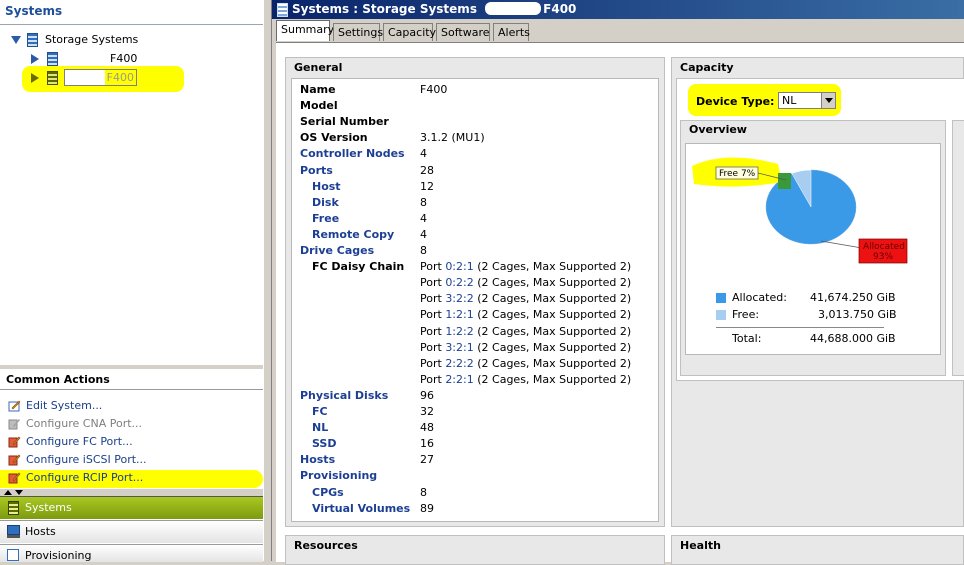 The image size is (964, 565). I want to click on device-type-select: NL, so click(807, 100).